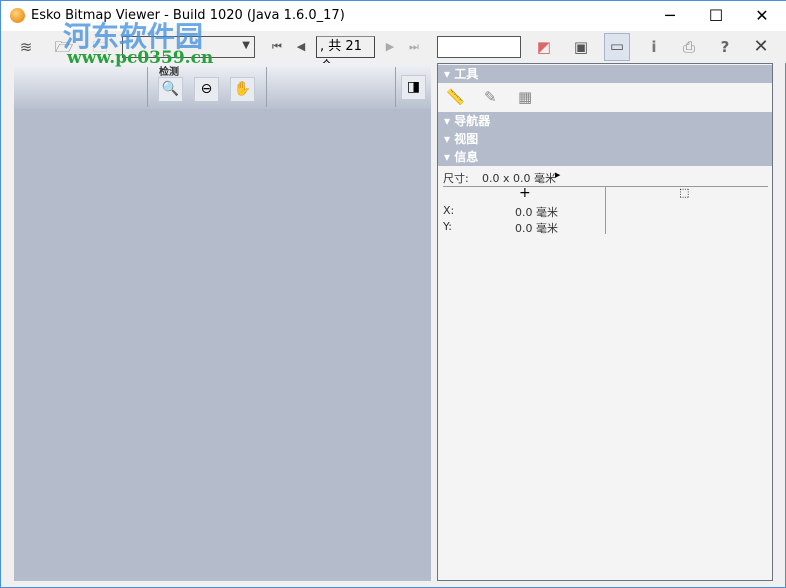 The height and width of the screenshot is (588, 786). What do you see at coordinates (170, 89) in the screenshot?
I see `zoom-in-icon: 🔍` at bounding box center [170, 89].